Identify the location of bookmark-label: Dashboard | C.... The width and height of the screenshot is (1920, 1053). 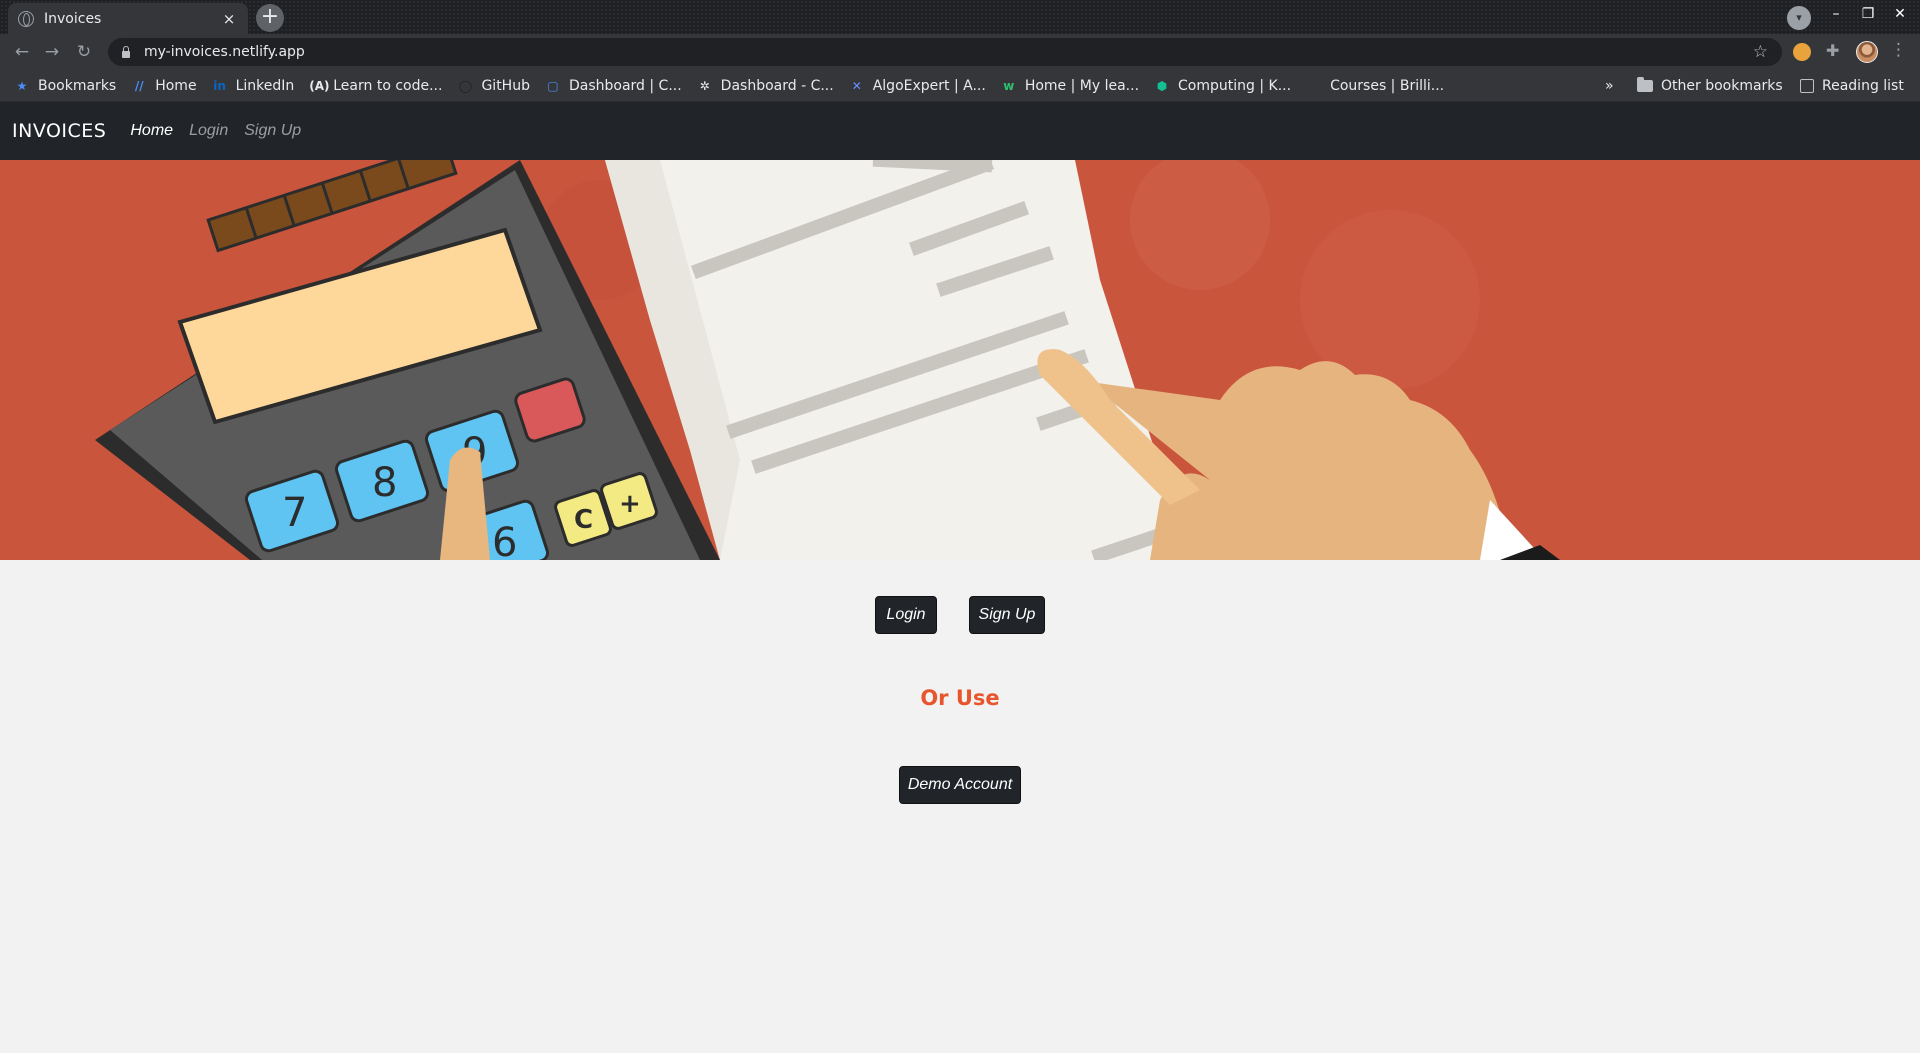
(625, 85).